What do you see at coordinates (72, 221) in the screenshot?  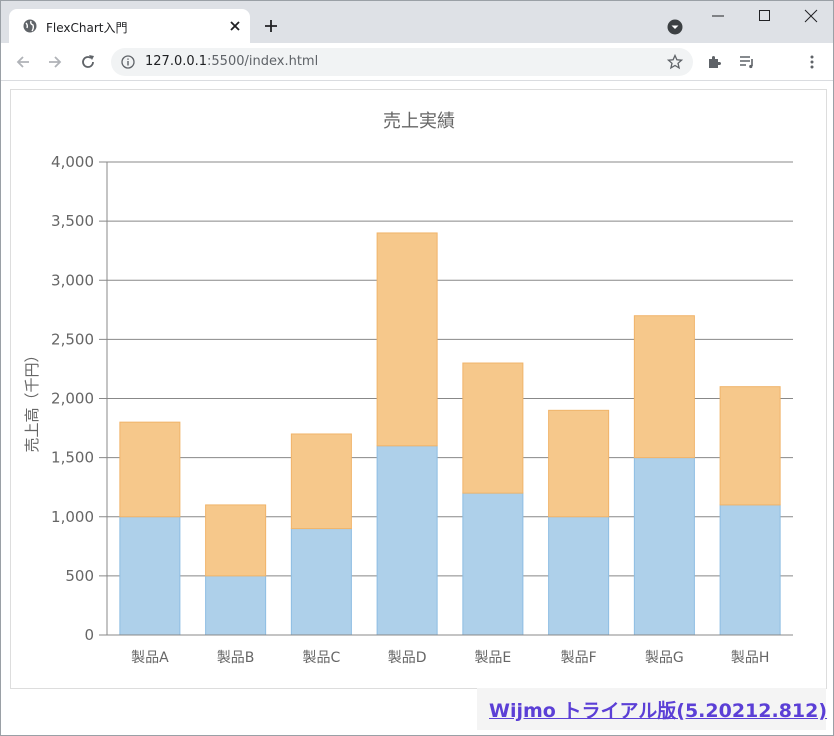 I see `y-tick-label: 3,500` at bounding box center [72, 221].